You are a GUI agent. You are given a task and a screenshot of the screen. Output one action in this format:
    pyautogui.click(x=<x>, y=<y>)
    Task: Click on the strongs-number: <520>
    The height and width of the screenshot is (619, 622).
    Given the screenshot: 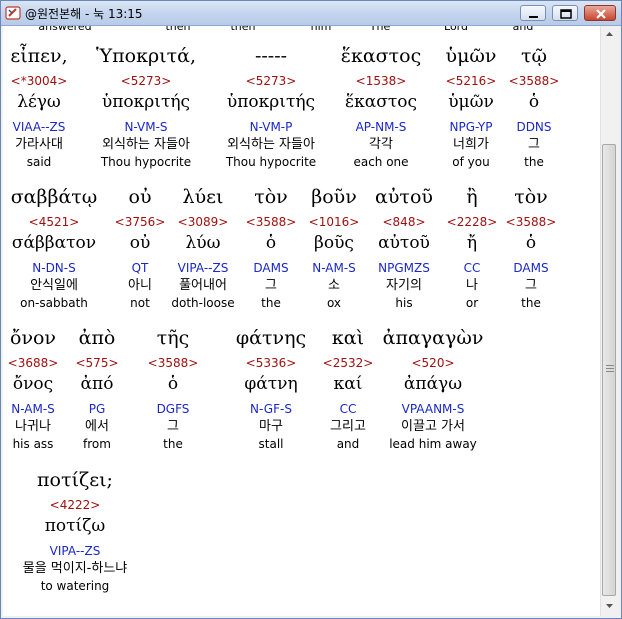 What is the action you would take?
    pyautogui.click(x=433, y=363)
    